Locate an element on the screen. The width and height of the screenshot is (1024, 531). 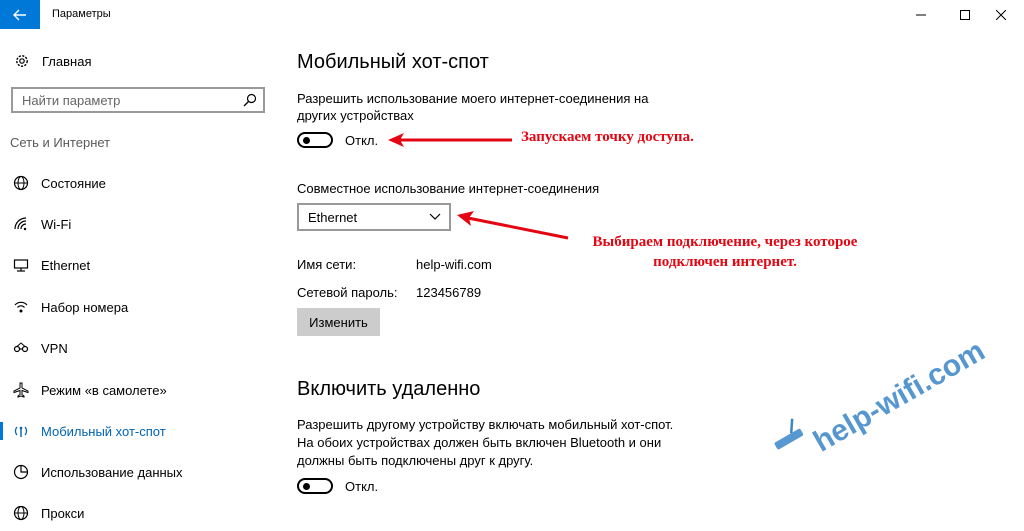
back-arrow-icon is located at coordinates (19, 14).